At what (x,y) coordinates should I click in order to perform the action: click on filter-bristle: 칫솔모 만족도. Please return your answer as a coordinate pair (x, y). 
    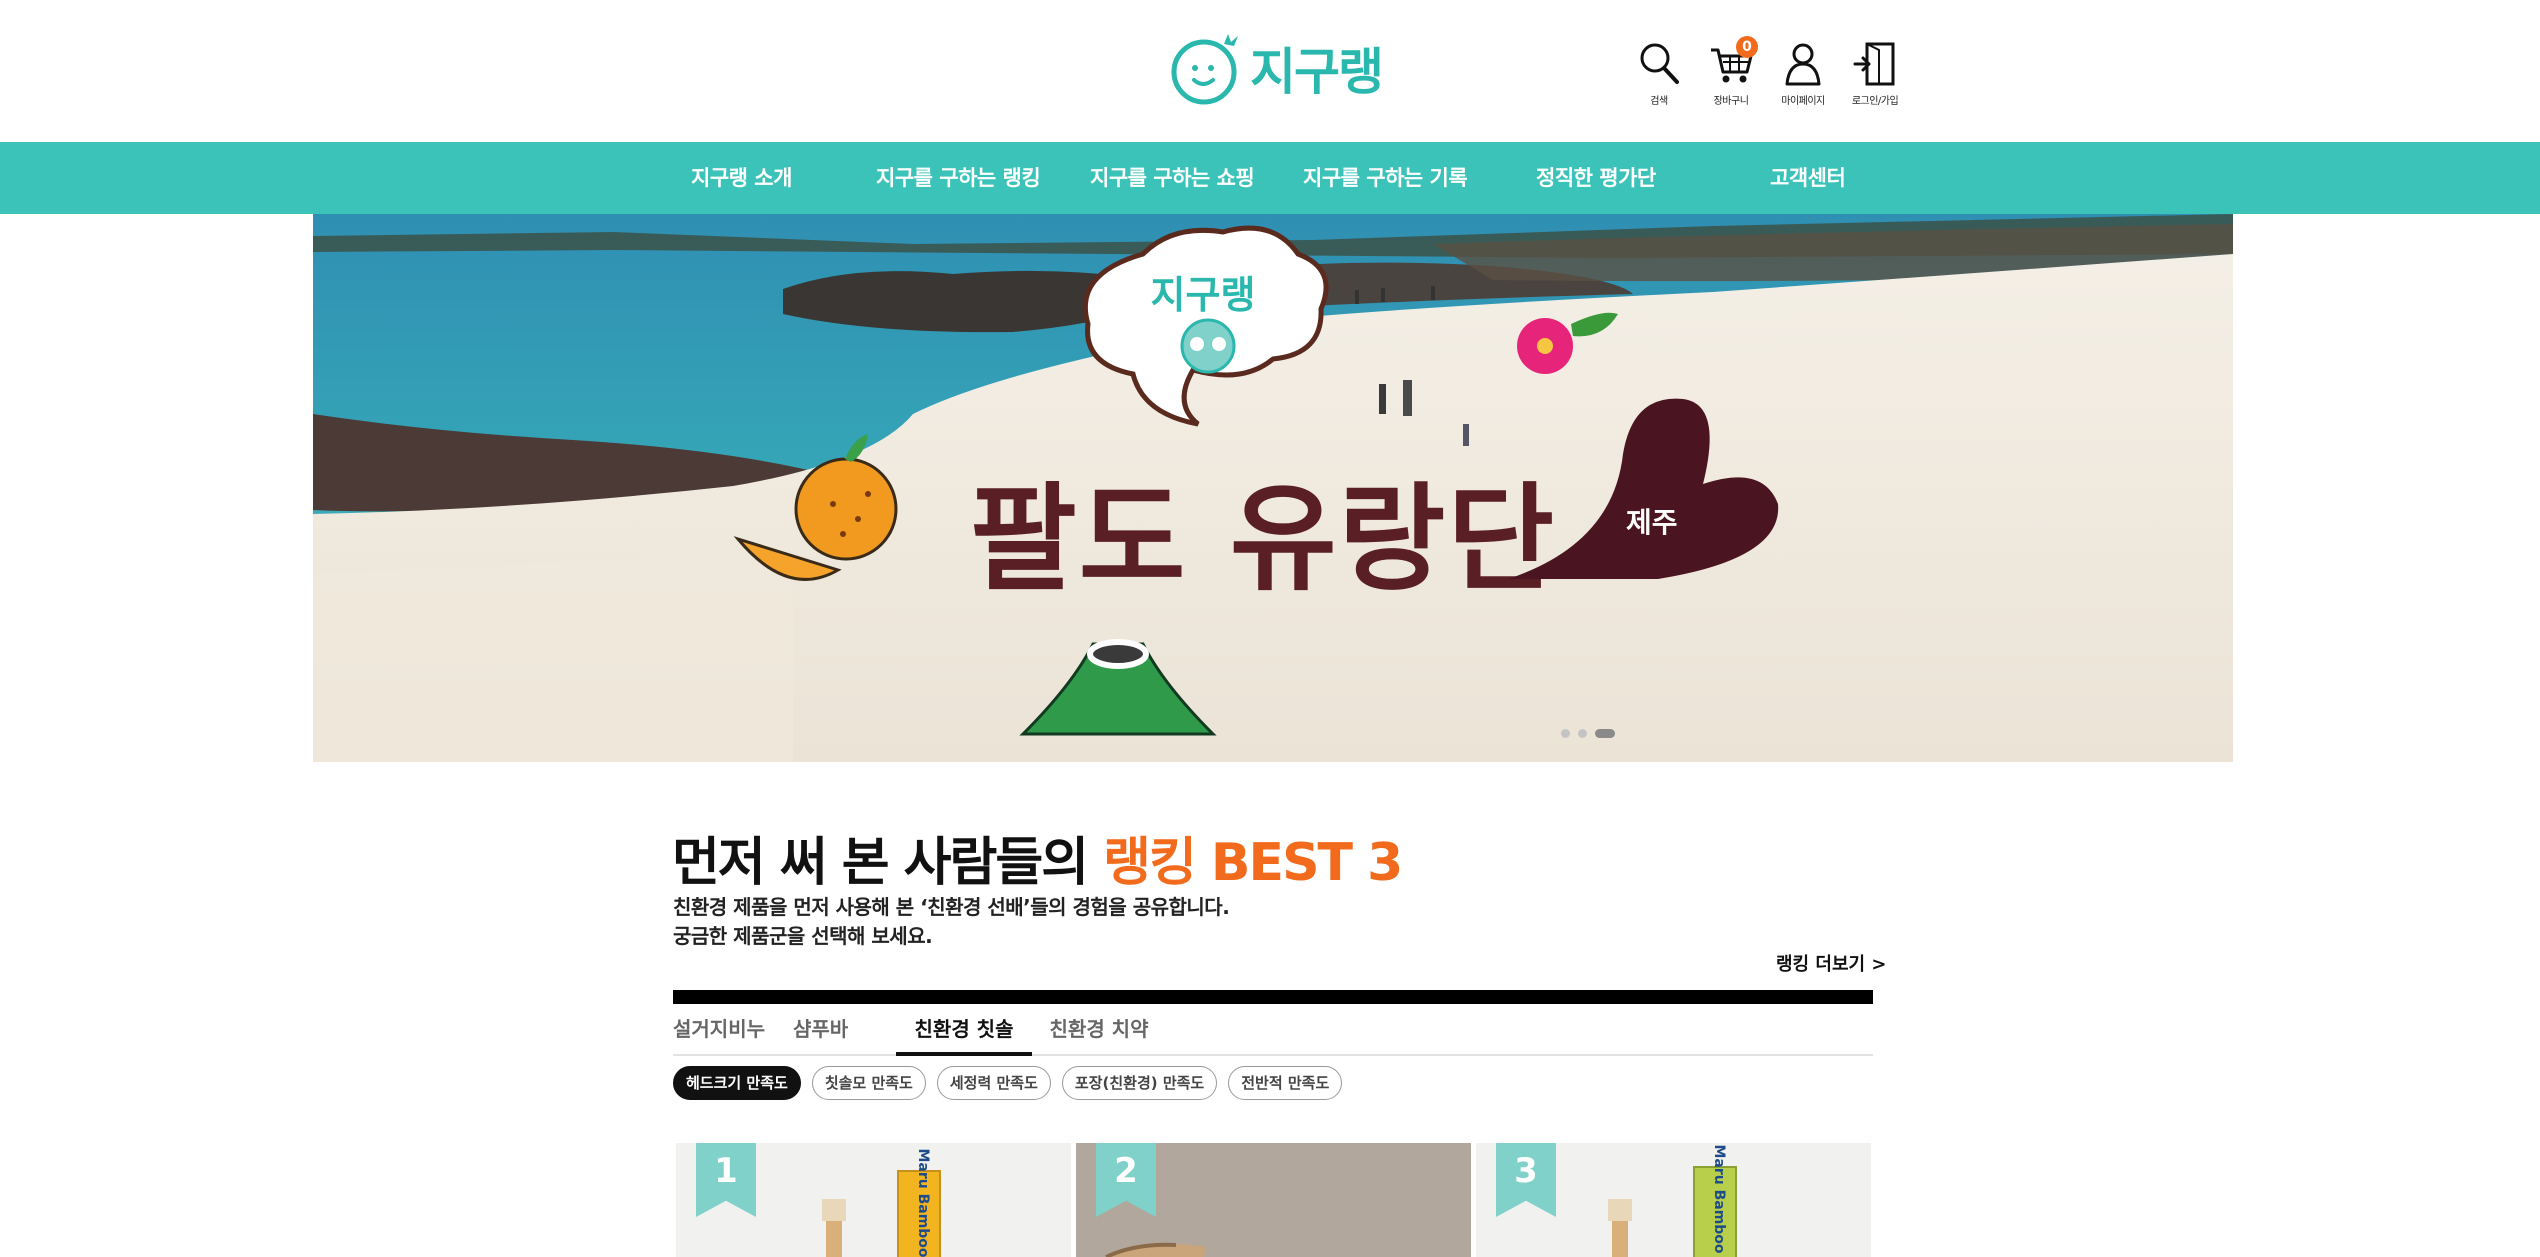
    Looking at the image, I should click on (868, 1083).